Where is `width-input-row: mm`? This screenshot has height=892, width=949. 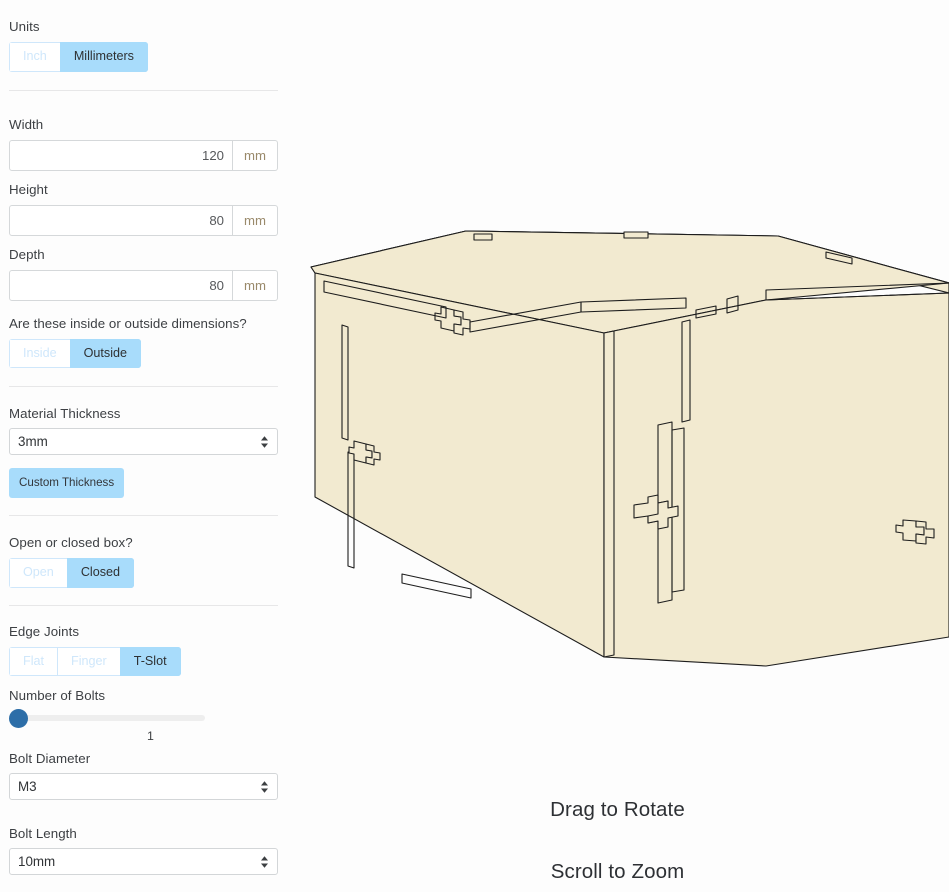 width-input-row: mm is located at coordinates (143, 155).